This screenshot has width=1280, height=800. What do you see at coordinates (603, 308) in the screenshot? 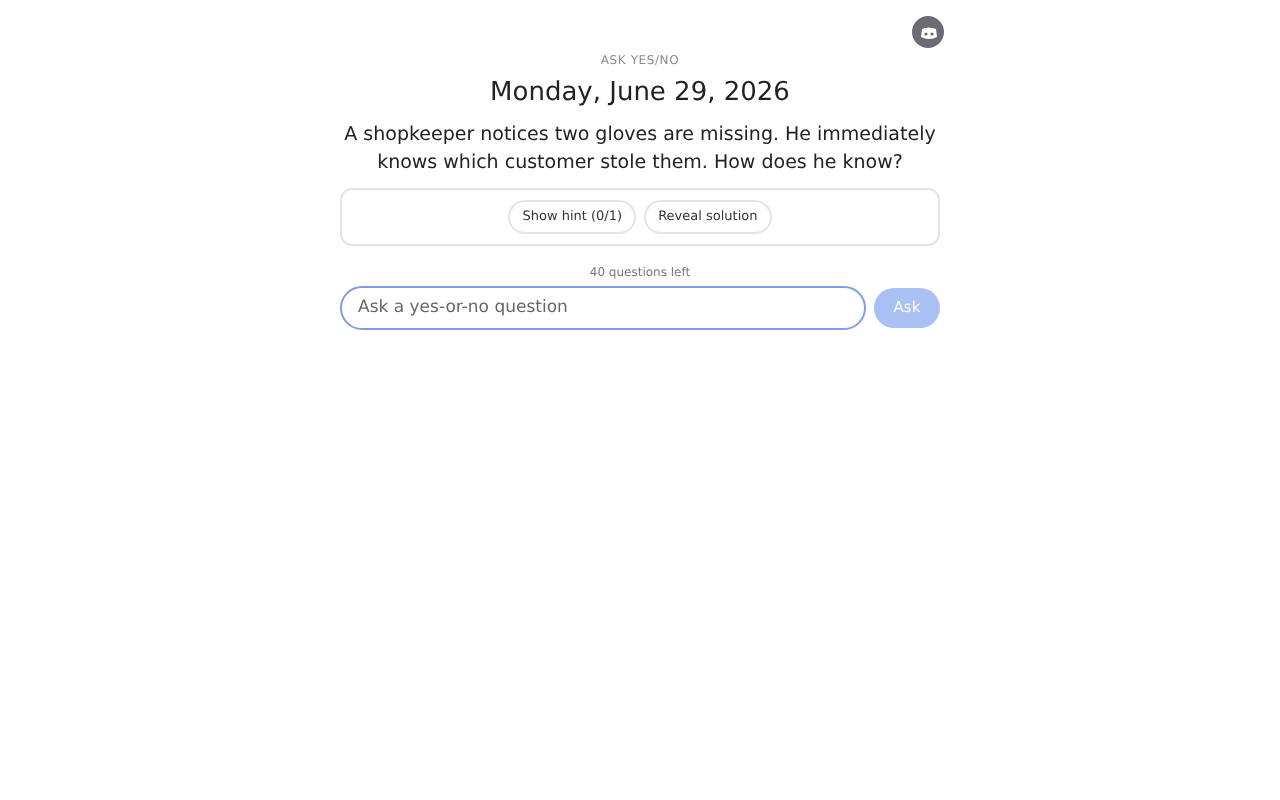
I see `question-field: Ask a yes-or-no question` at bounding box center [603, 308].